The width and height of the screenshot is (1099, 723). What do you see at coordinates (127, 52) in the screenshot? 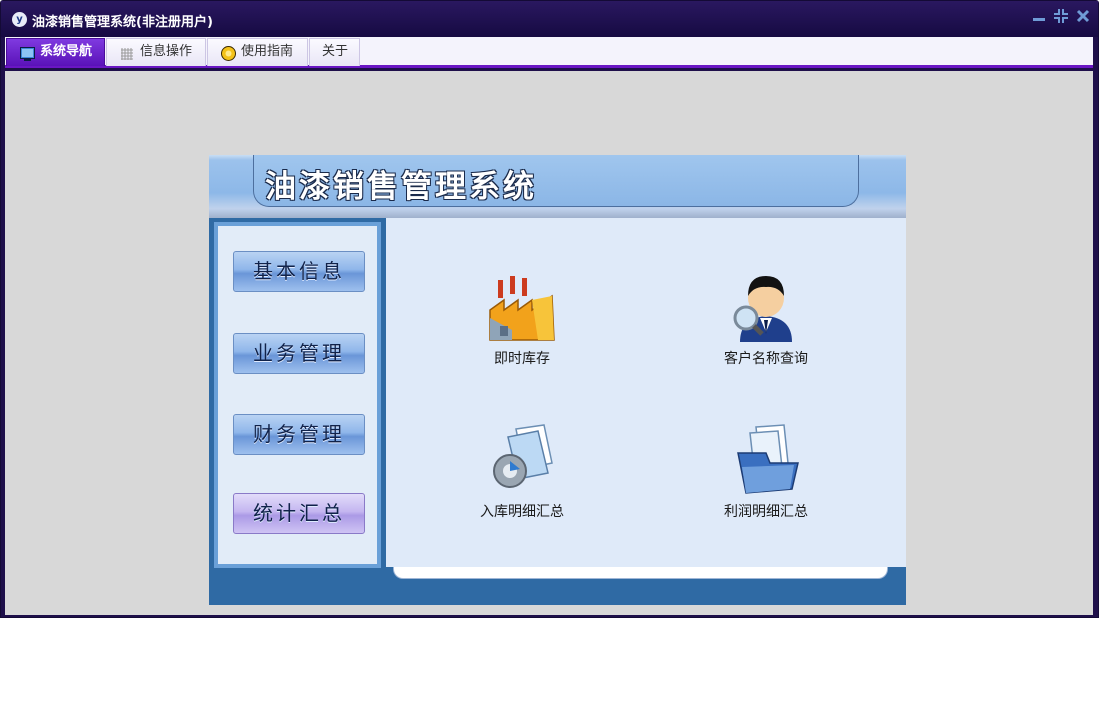
I see `grid-icon` at bounding box center [127, 52].